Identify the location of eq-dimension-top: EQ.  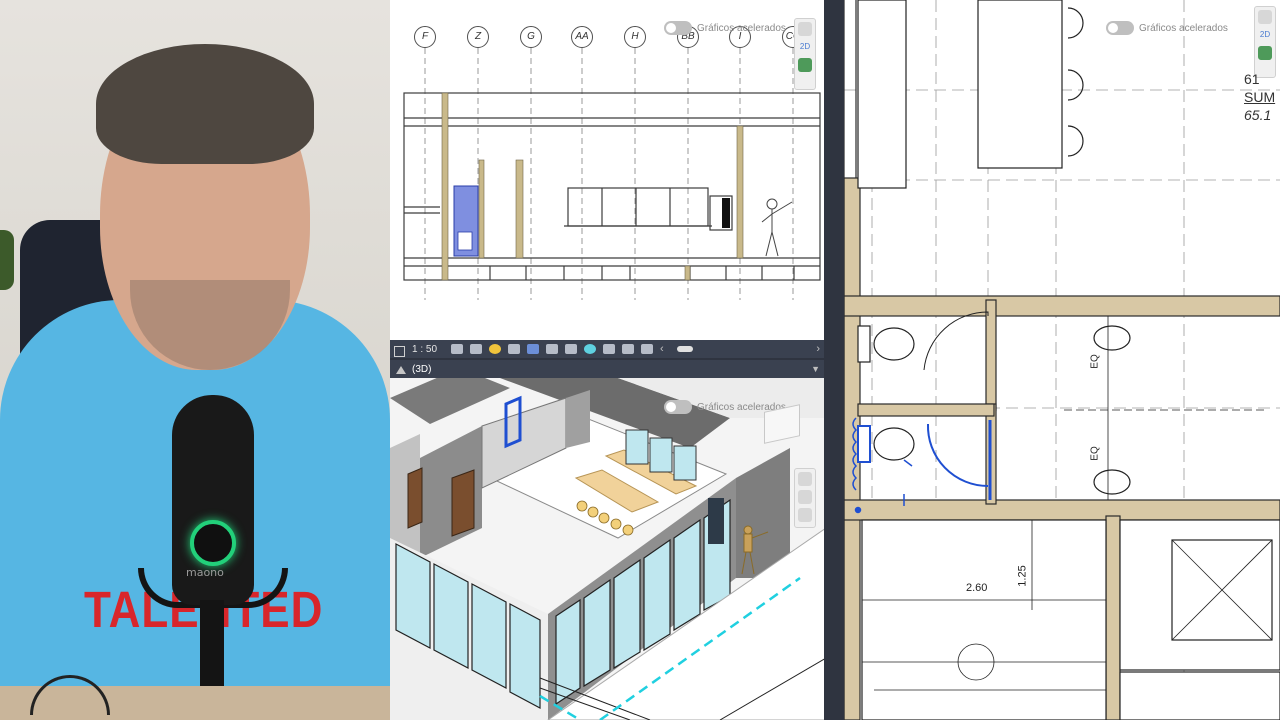
(1095, 361).